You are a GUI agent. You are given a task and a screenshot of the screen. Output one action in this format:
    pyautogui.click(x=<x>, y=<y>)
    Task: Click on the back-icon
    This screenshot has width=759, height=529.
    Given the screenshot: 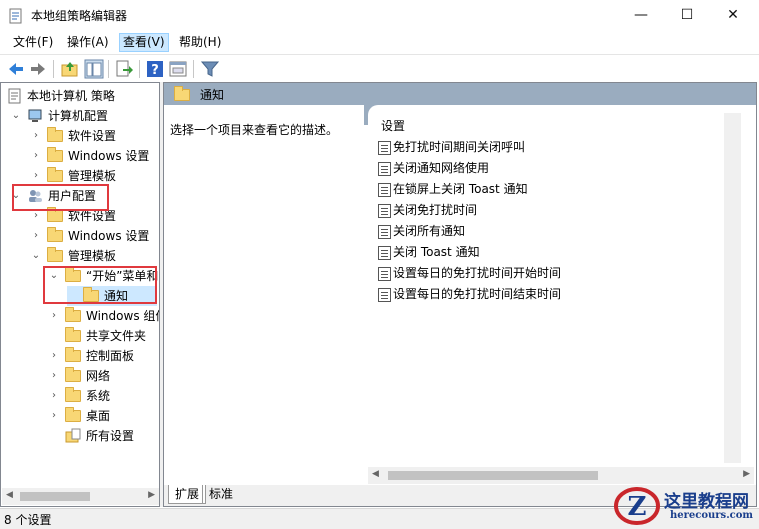 What is the action you would take?
    pyautogui.click(x=16, y=69)
    